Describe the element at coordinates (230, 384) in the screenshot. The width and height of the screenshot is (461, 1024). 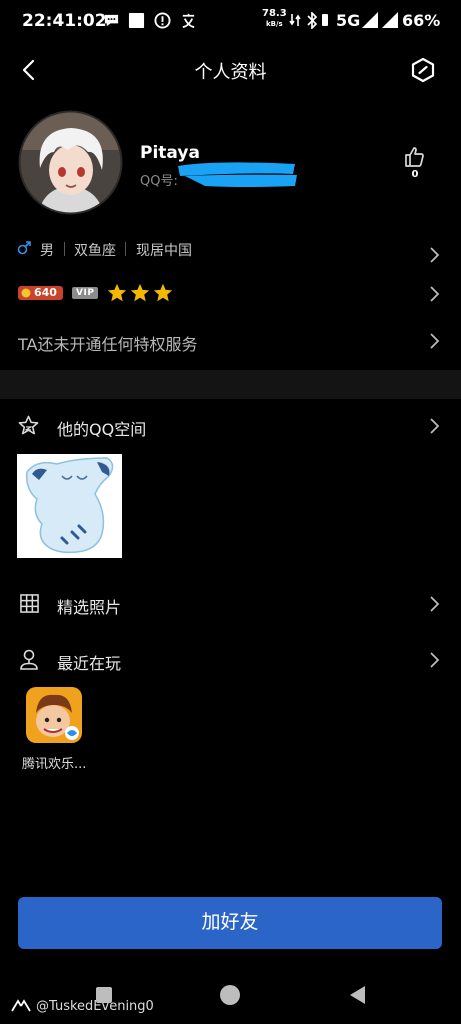
I see `section-divider` at that location.